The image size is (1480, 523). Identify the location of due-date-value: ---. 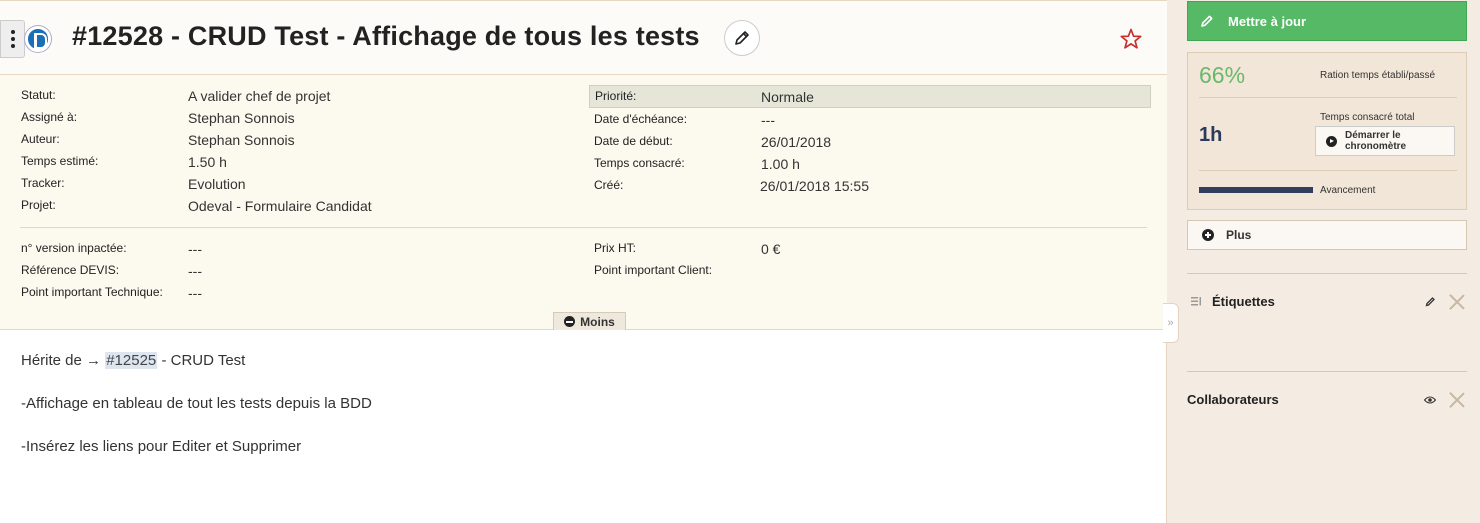
(768, 120).